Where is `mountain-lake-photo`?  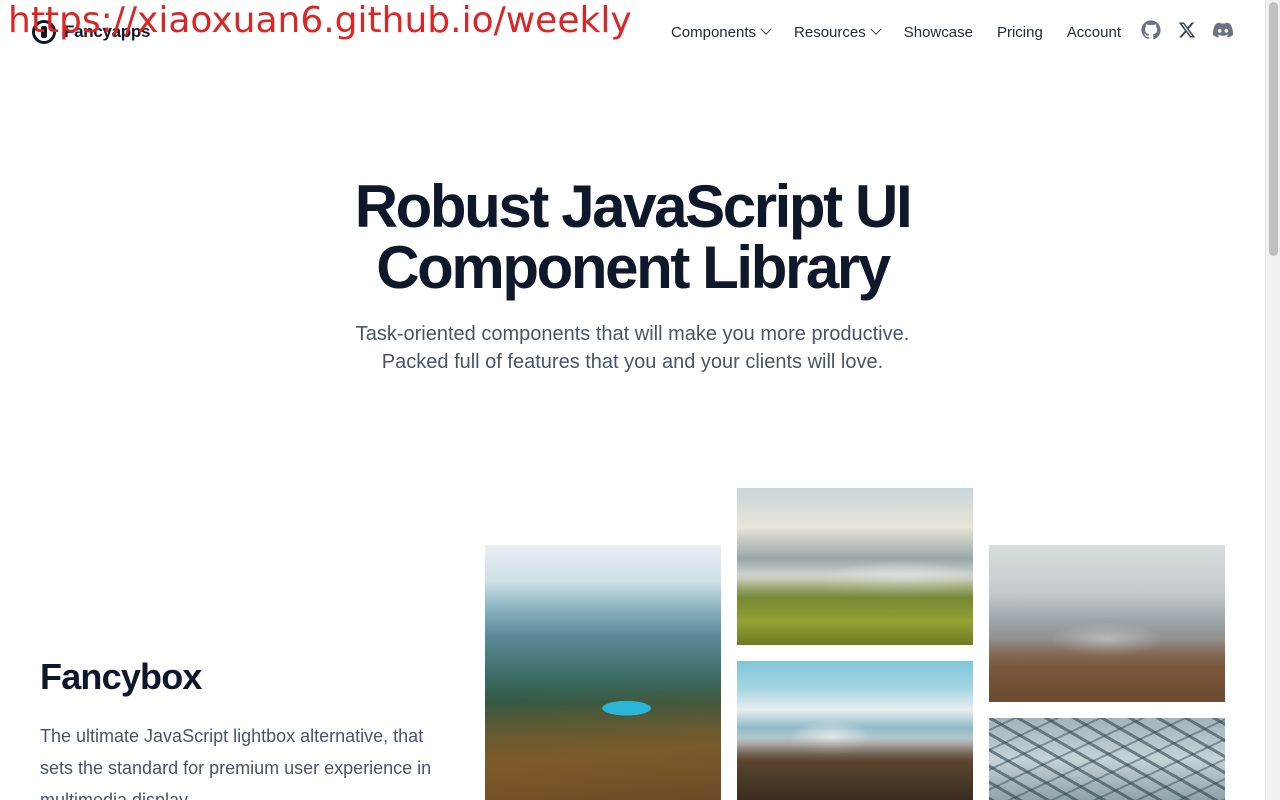
mountain-lake-photo is located at coordinates (603, 672).